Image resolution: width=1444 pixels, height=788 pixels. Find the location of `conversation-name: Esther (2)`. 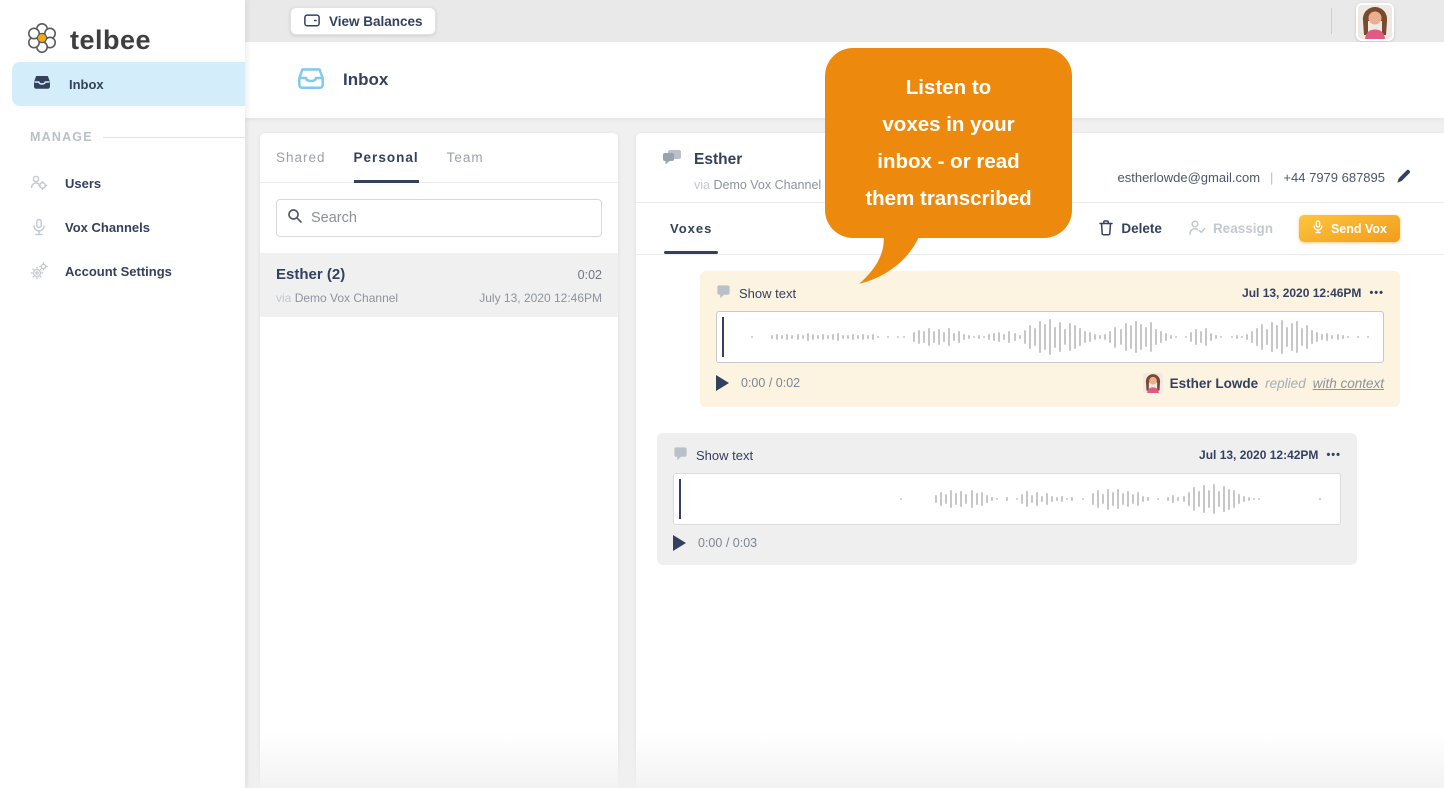

conversation-name: Esther (2) is located at coordinates (311, 274).